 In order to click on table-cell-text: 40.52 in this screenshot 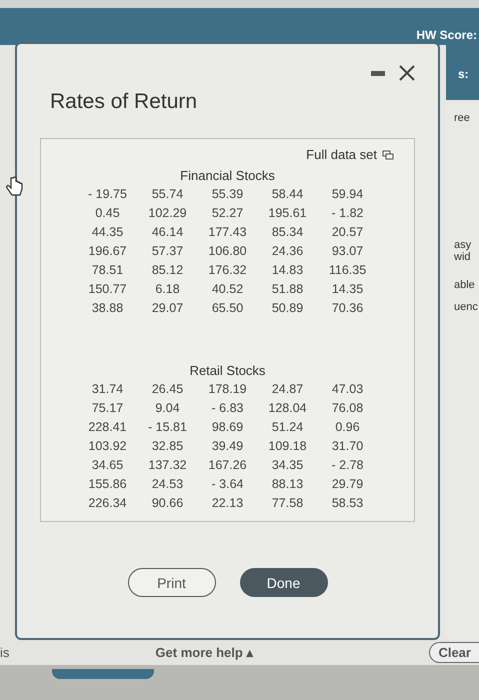, I will do `click(227, 289)`.